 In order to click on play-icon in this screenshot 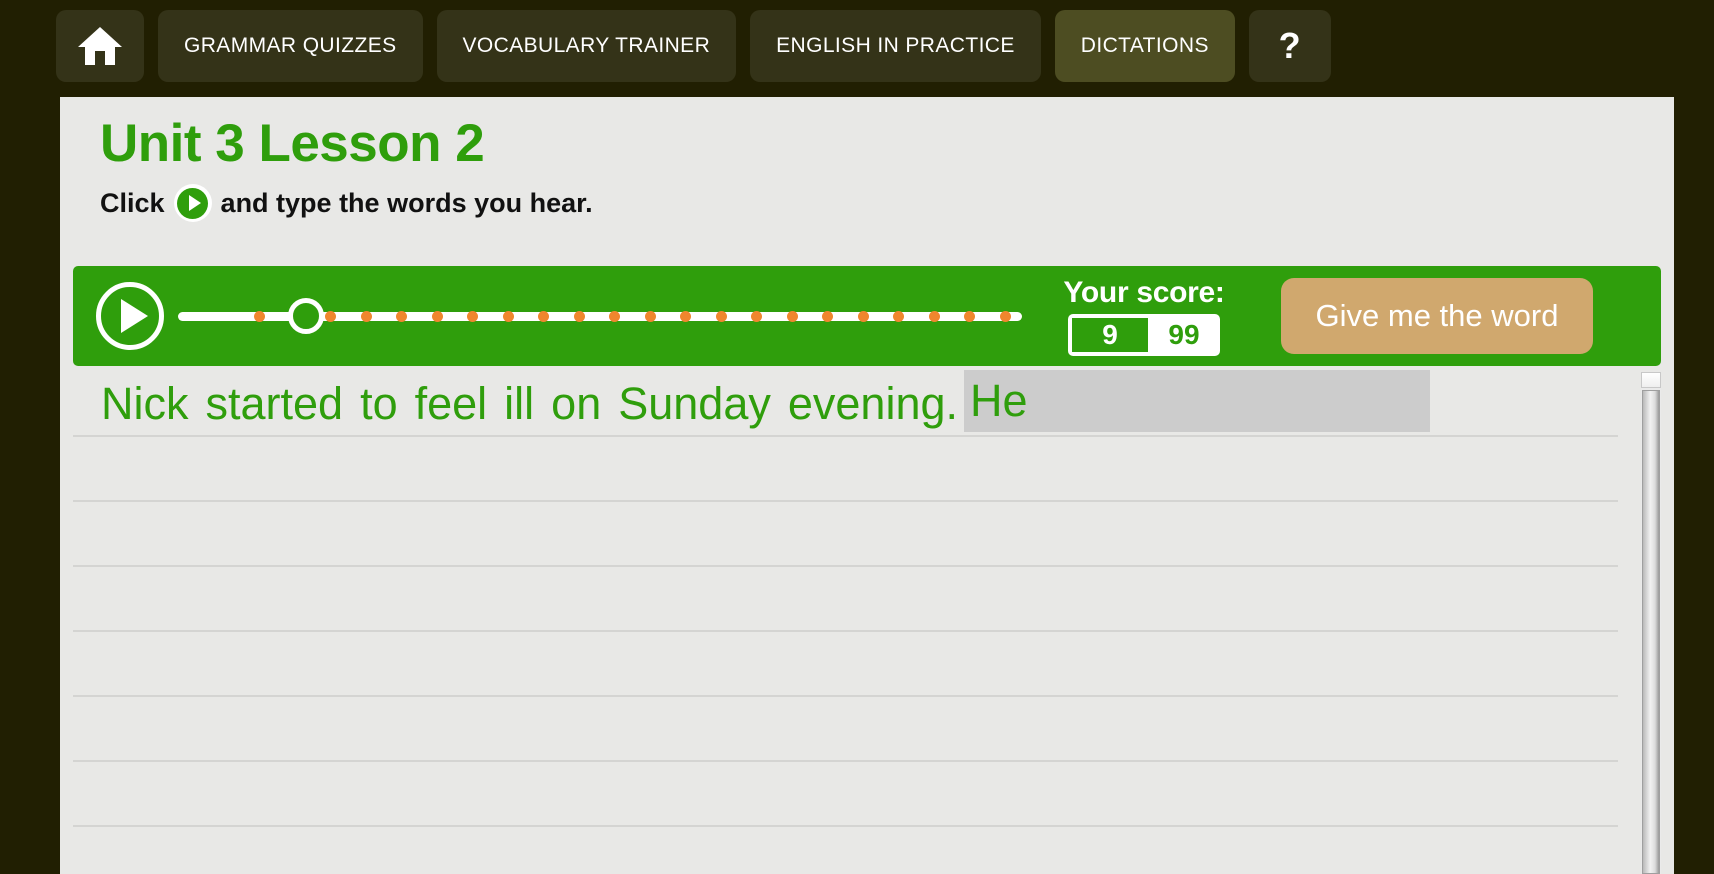, I will do `click(134, 316)`.